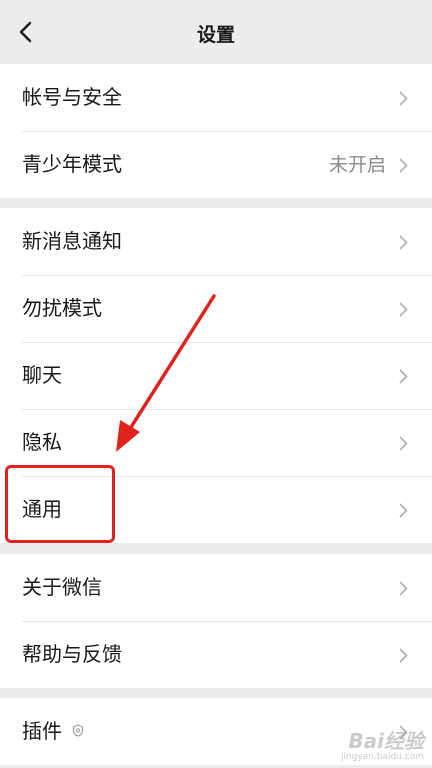 The image size is (432, 768). What do you see at coordinates (216, 587) in the screenshot?
I see `menu-item-about-wechat: 关于微信` at bounding box center [216, 587].